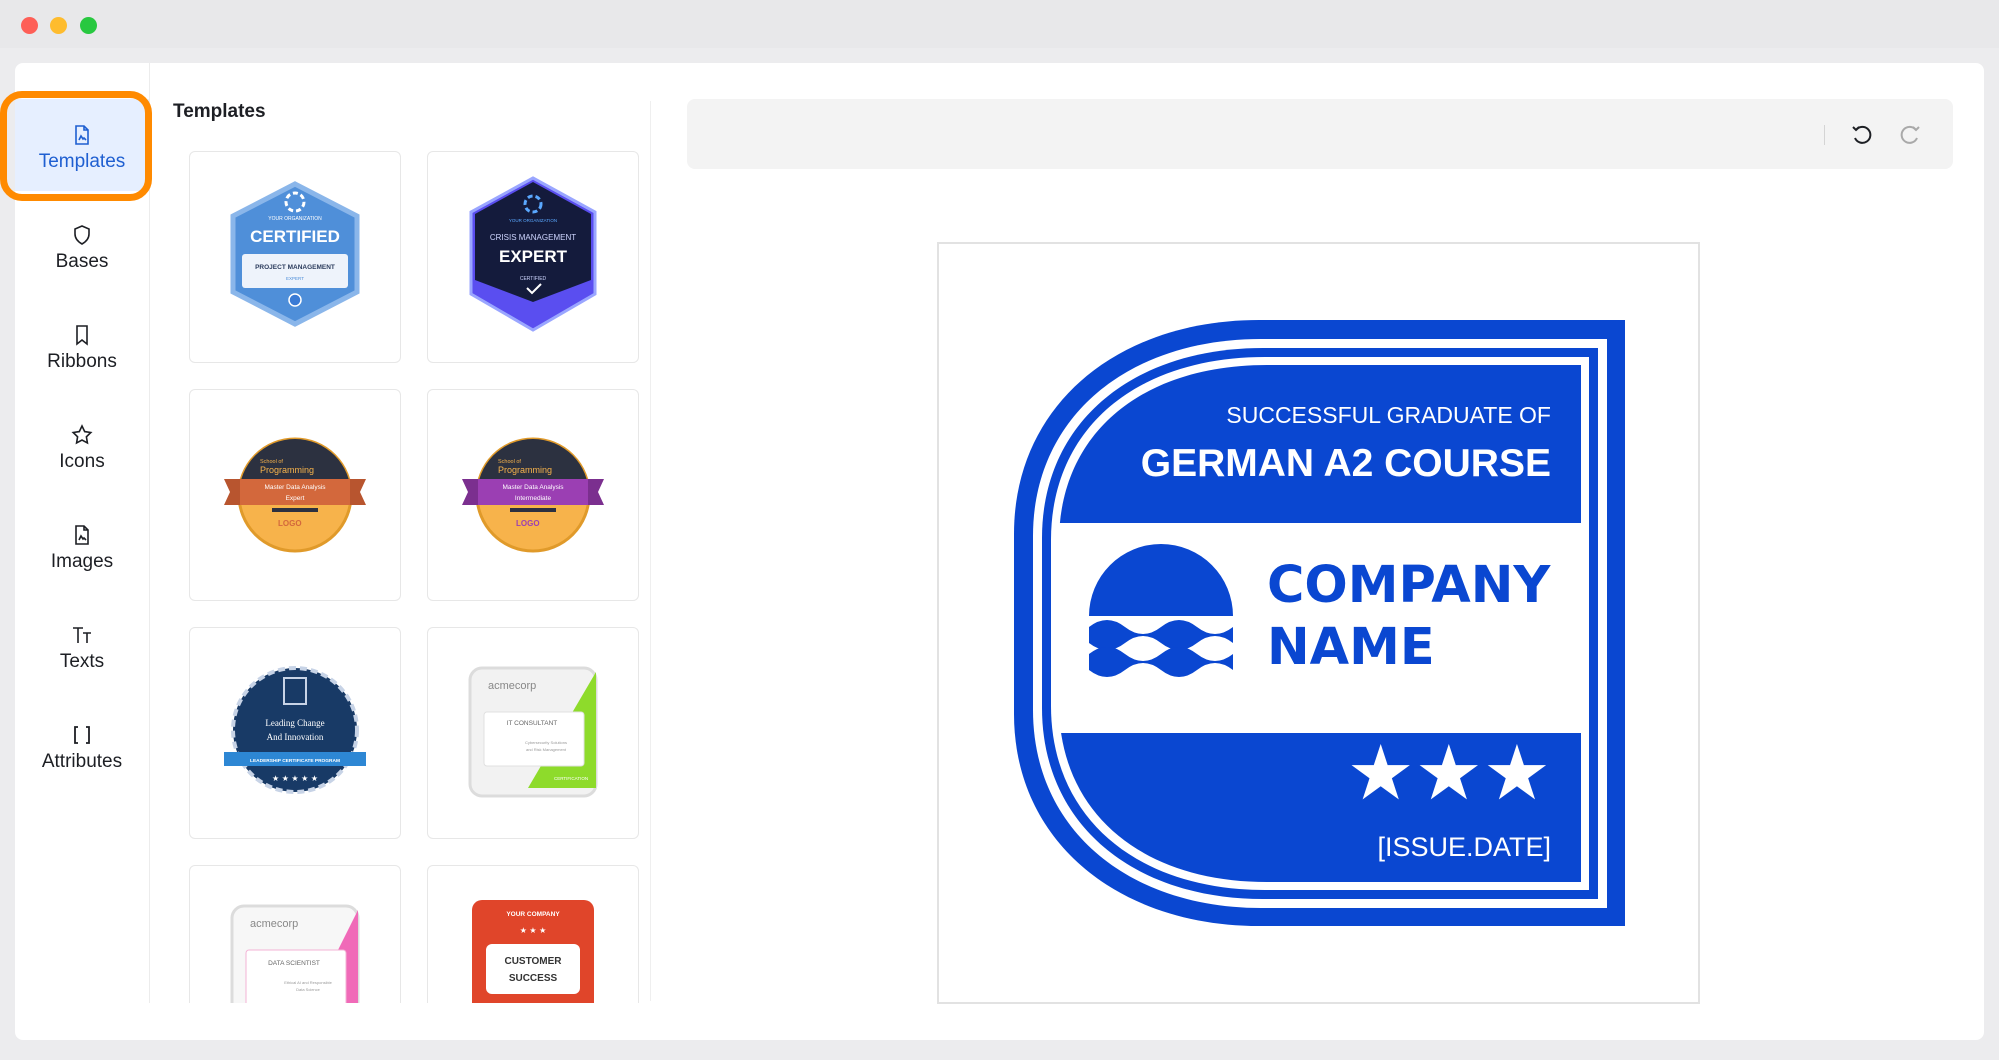 The height and width of the screenshot is (1060, 1999). Describe the element at coordinates (82, 261) in the screenshot. I see `nav-label: Bases` at that location.